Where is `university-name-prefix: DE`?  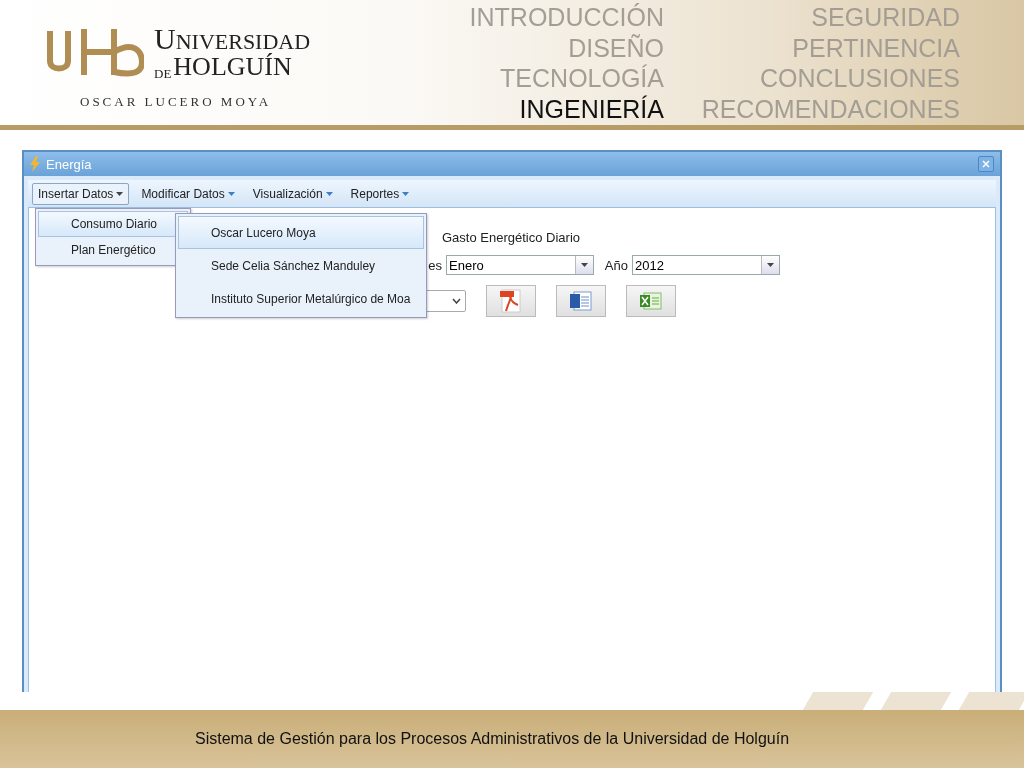
university-name-prefix: DE is located at coordinates (163, 73).